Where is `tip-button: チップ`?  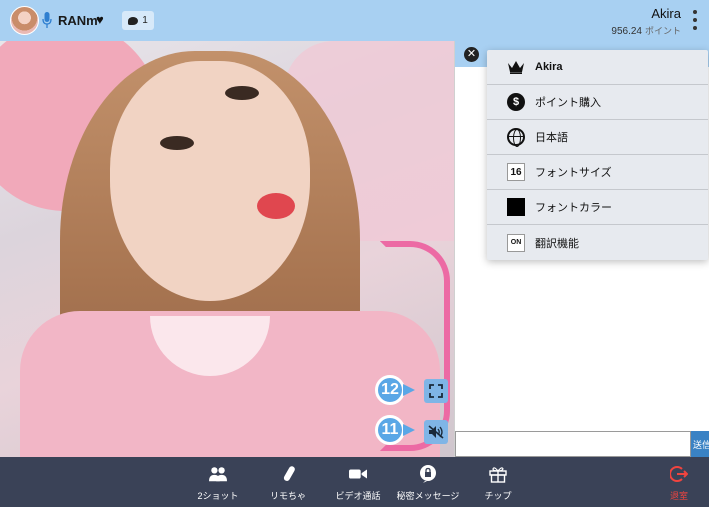 tip-button: チップ is located at coordinates (498, 482).